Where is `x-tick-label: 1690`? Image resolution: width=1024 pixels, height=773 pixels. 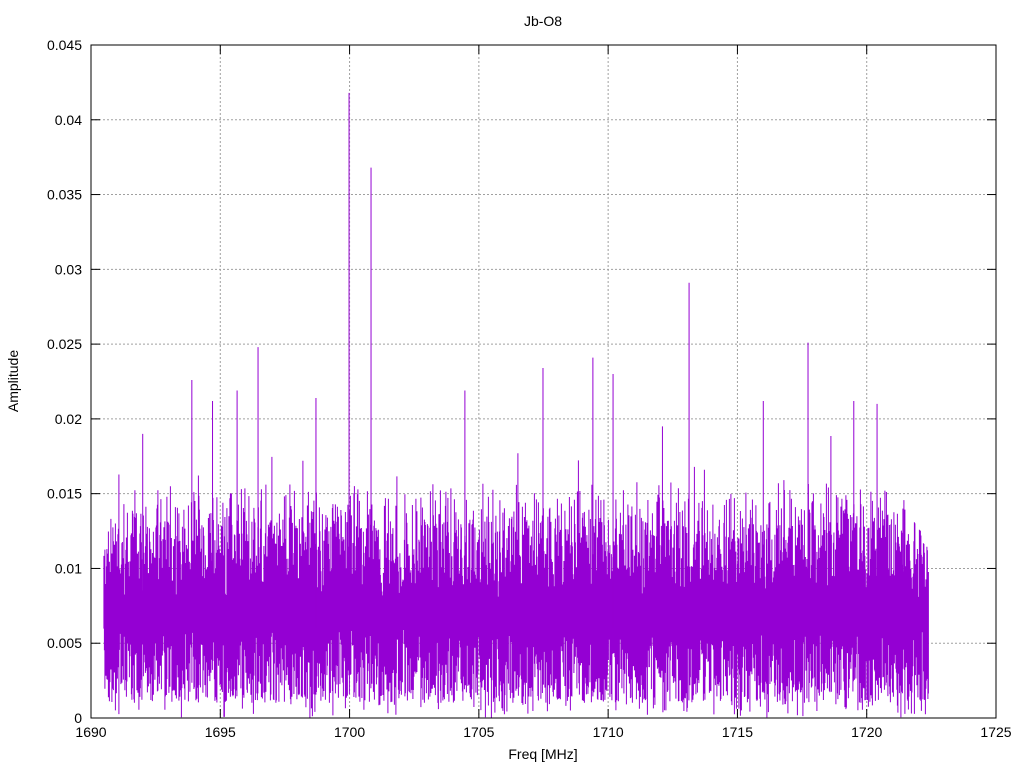 x-tick-label: 1690 is located at coordinates (90, 732).